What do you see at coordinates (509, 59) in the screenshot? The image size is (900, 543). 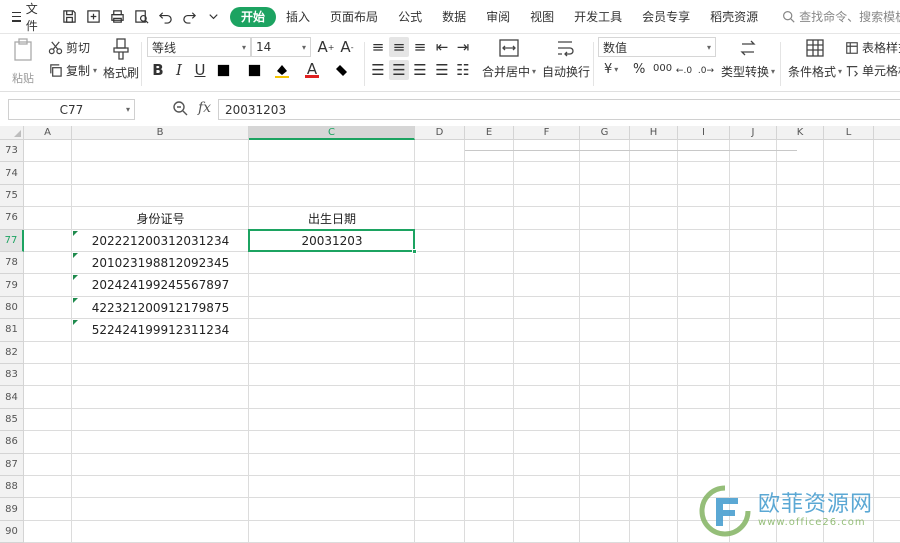 I see `merge-center-button: 合并居中 ▾` at bounding box center [509, 59].